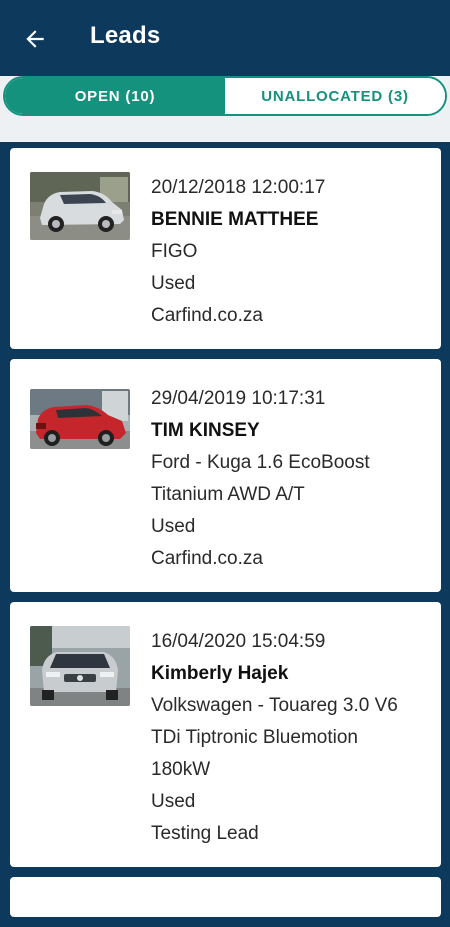 The height and width of the screenshot is (927, 450). I want to click on lead-name: TIM KINSEY, so click(205, 430).